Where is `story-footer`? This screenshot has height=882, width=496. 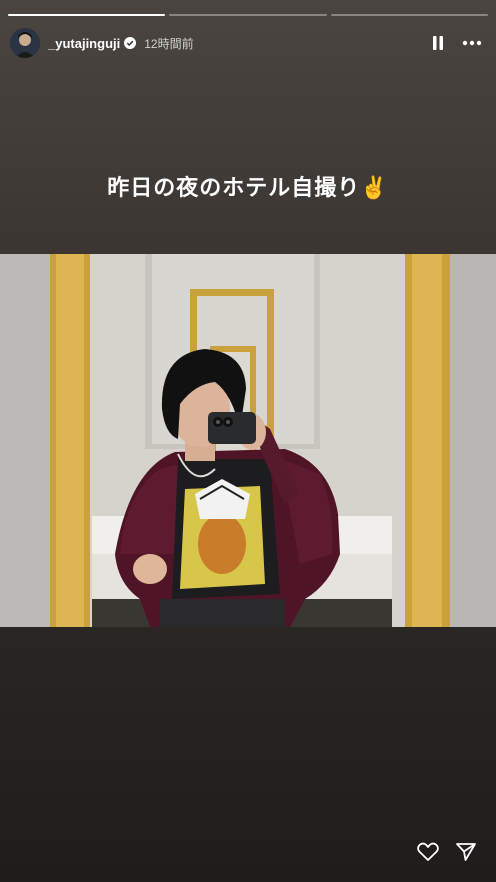 story-footer is located at coordinates (447, 852).